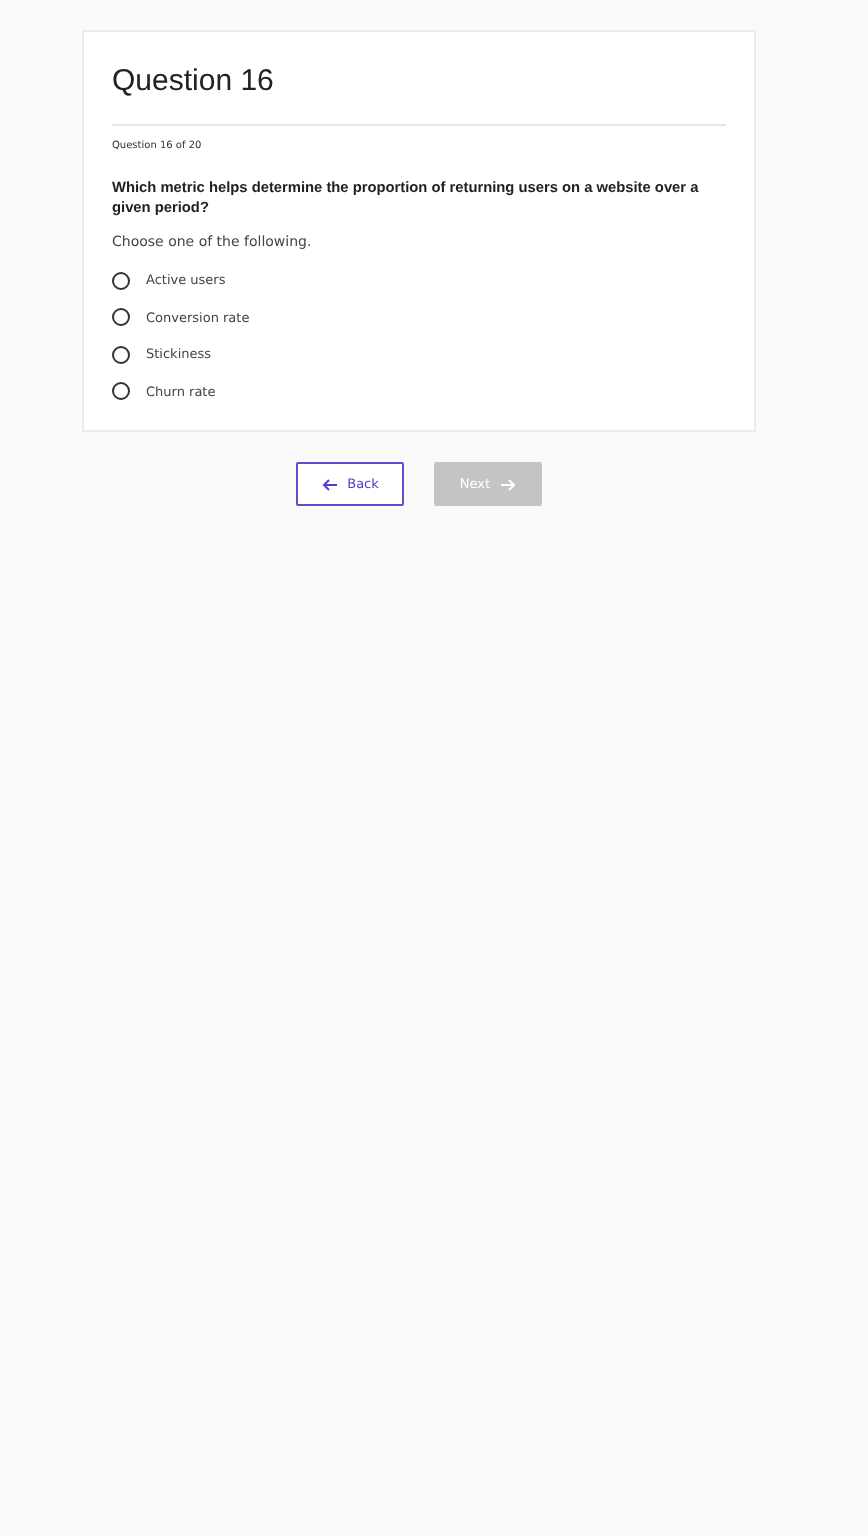  I want to click on question-title: Question 16, so click(194, 81).